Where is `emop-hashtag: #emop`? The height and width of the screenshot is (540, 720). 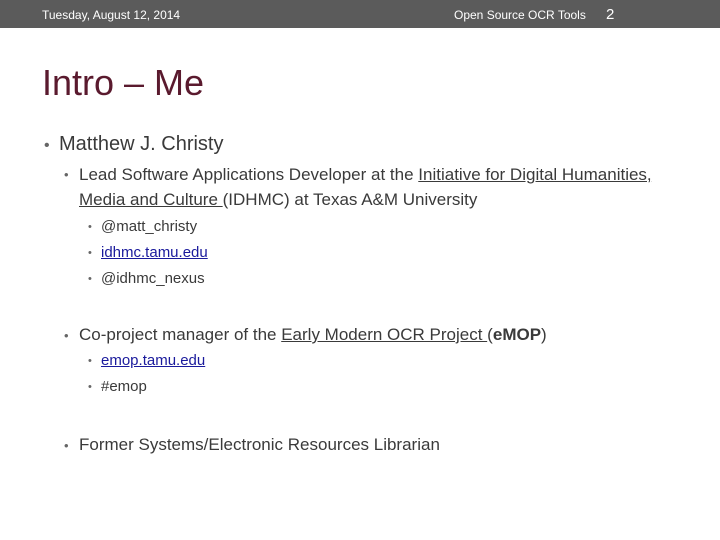 emop-hashtag: #emop is located at coordinates (124, 386).